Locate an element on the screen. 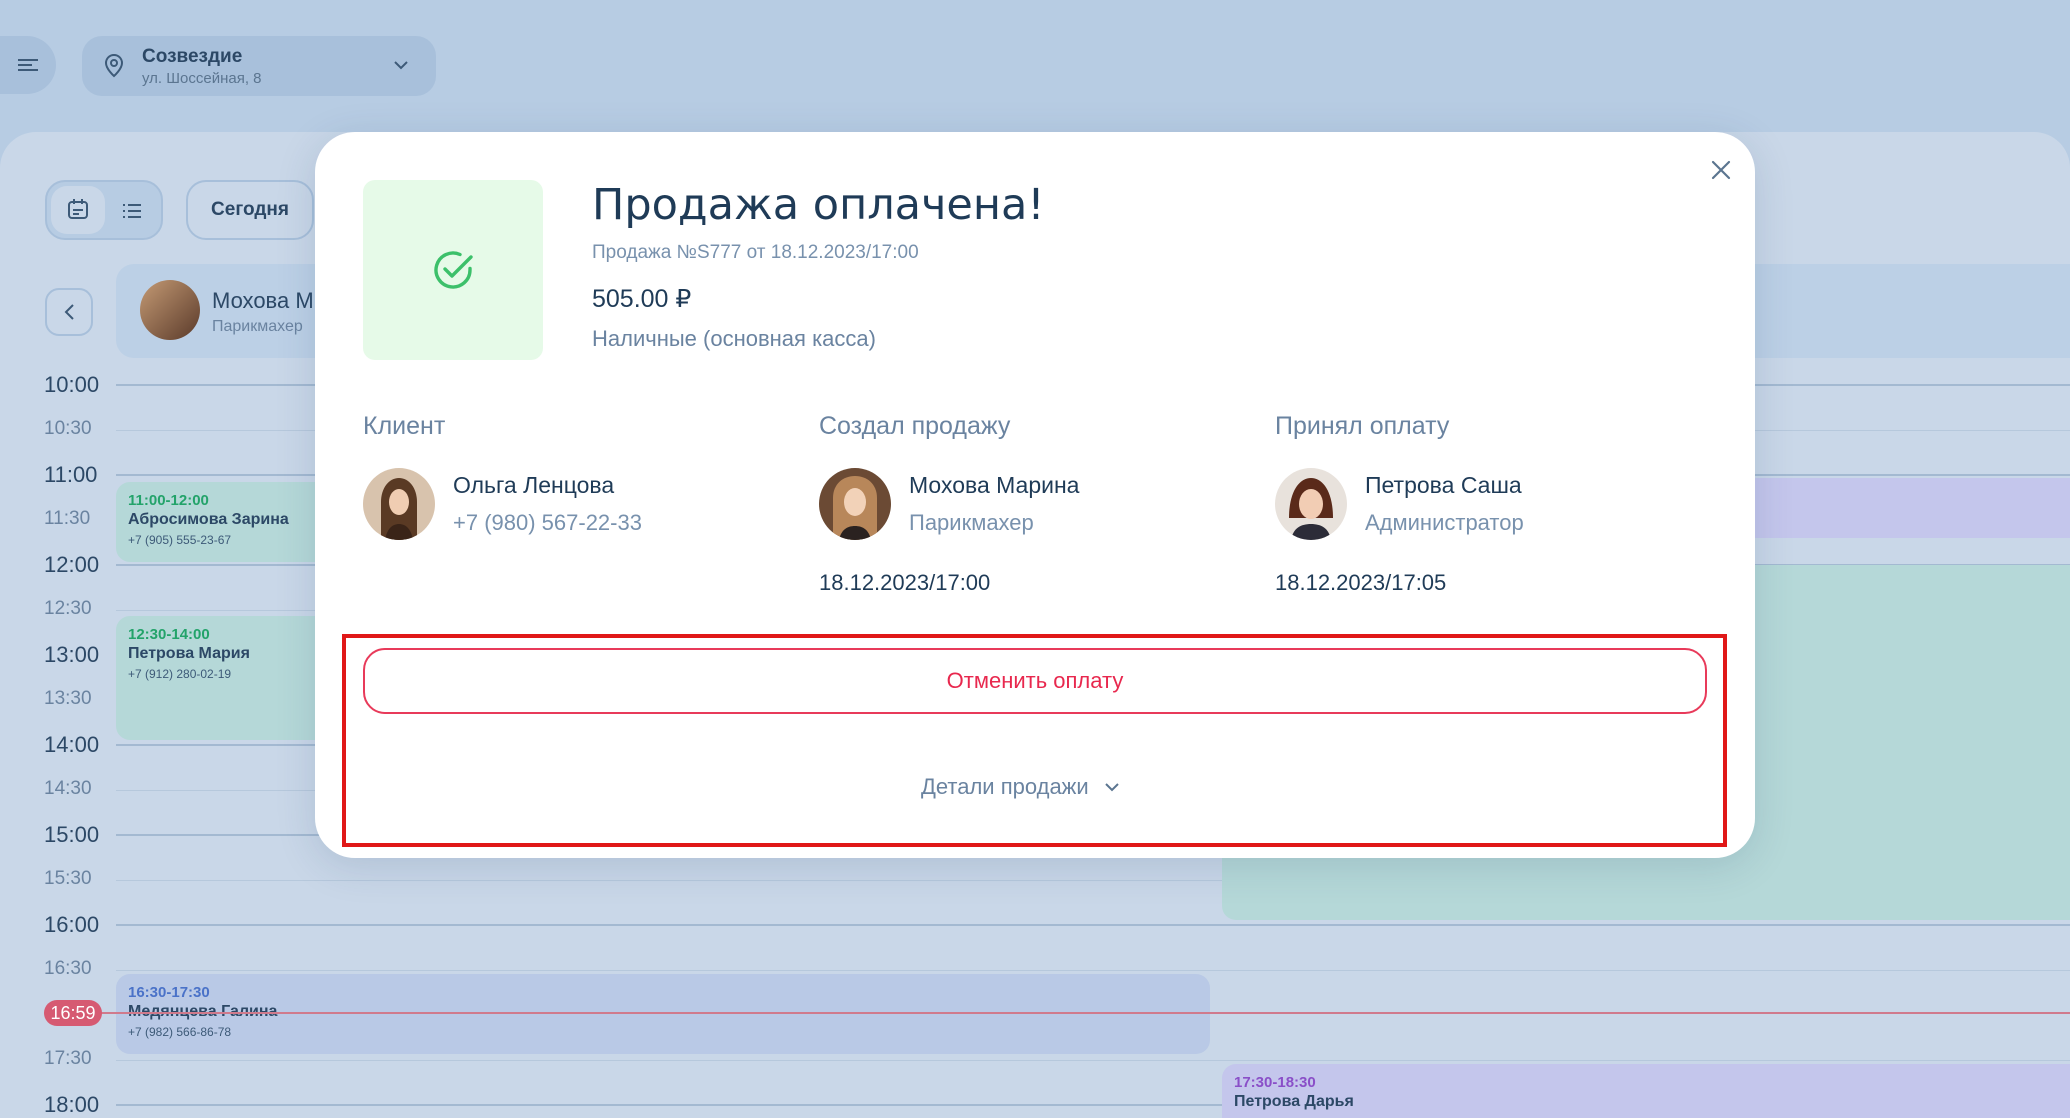  calendar-icon is located at coordinates (78, 209).